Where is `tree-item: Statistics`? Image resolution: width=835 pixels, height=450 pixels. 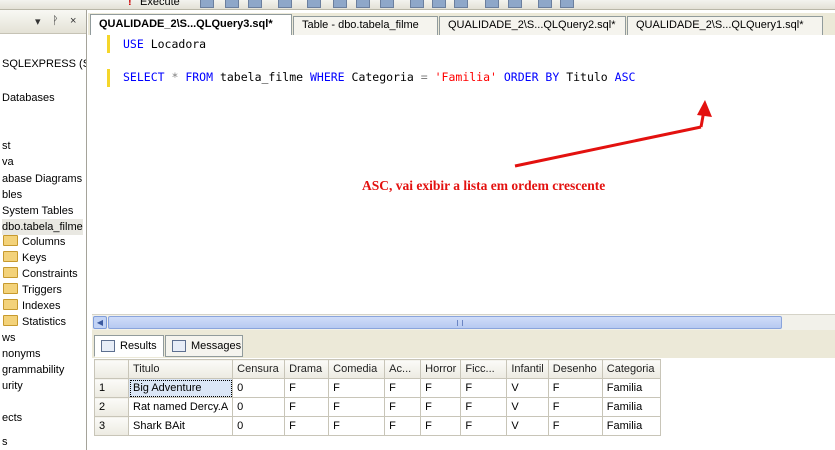
tree-item: Statistics is located at coordinates (34, 322).